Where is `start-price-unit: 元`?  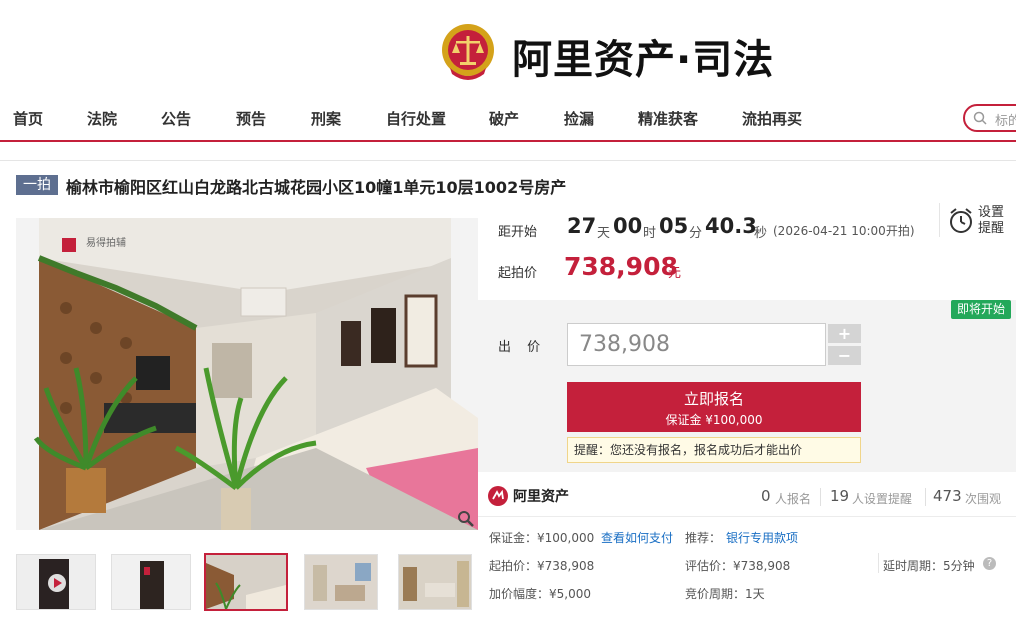
start-price-unit: 元 is located at coordinates (675, 273).